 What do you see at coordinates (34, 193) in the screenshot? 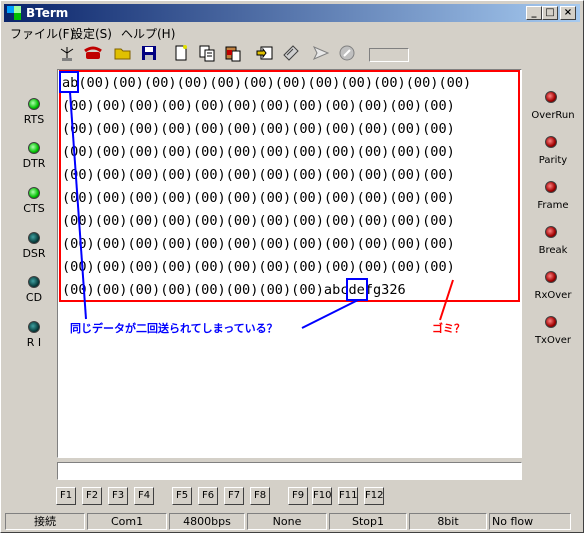
I see `led-cts-indicator` at bounding box center [34, 193].